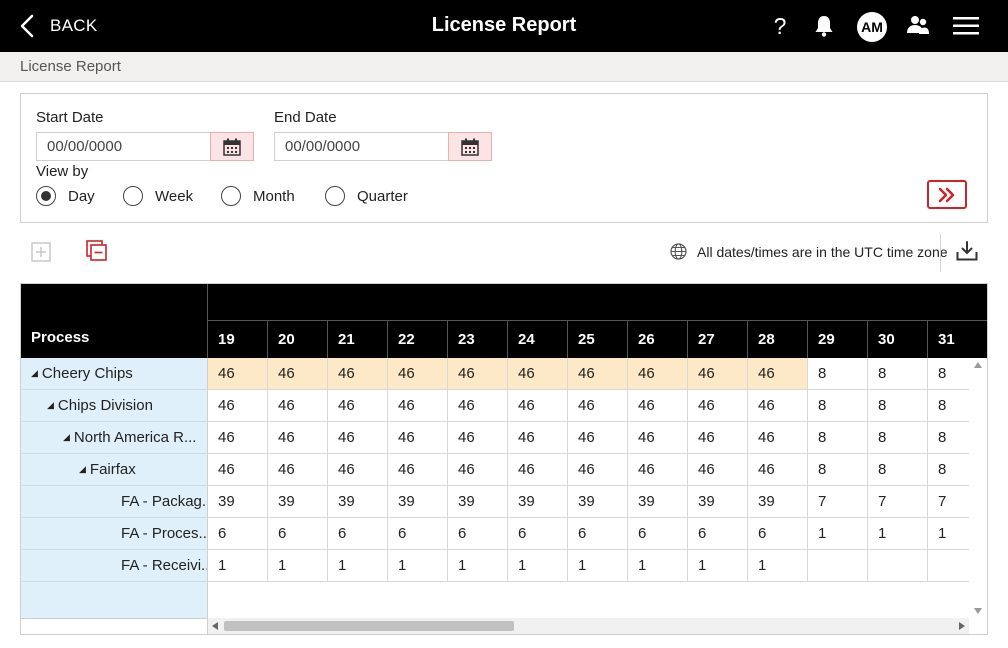 The width and height of the screenshot is (1008, 648). I want to click on end-date-input: 00/00/0000, so click(361, 146).